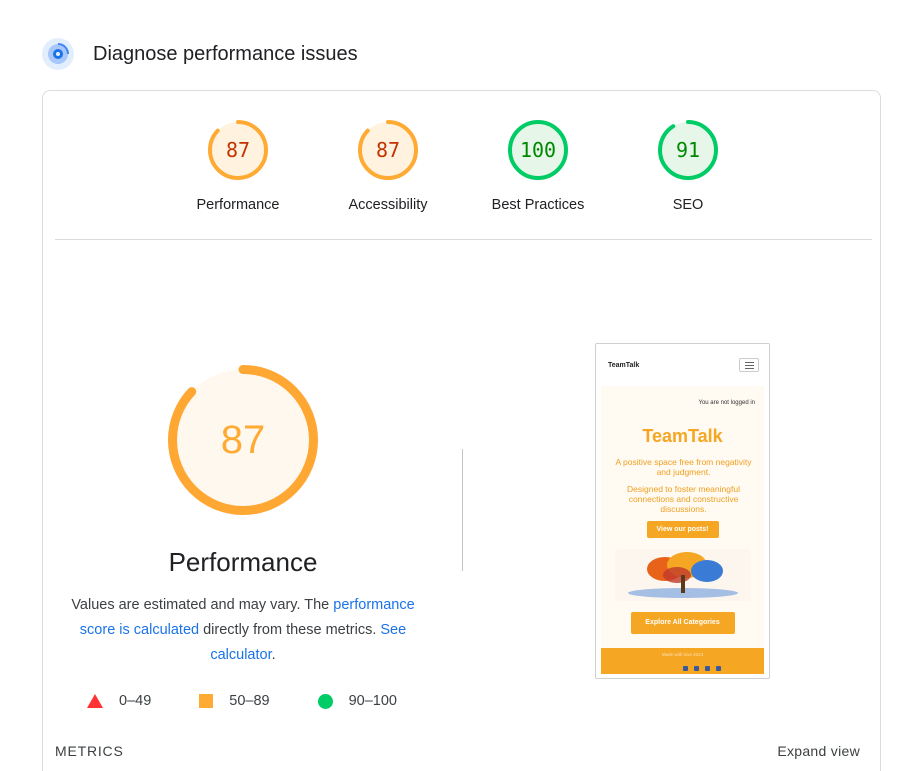 Image resolution: width=917 pixels, height=771 pixels. Describe the element at coordinates (238, 205) in the screenshot. I see `gauge-label: Performance` at that location.